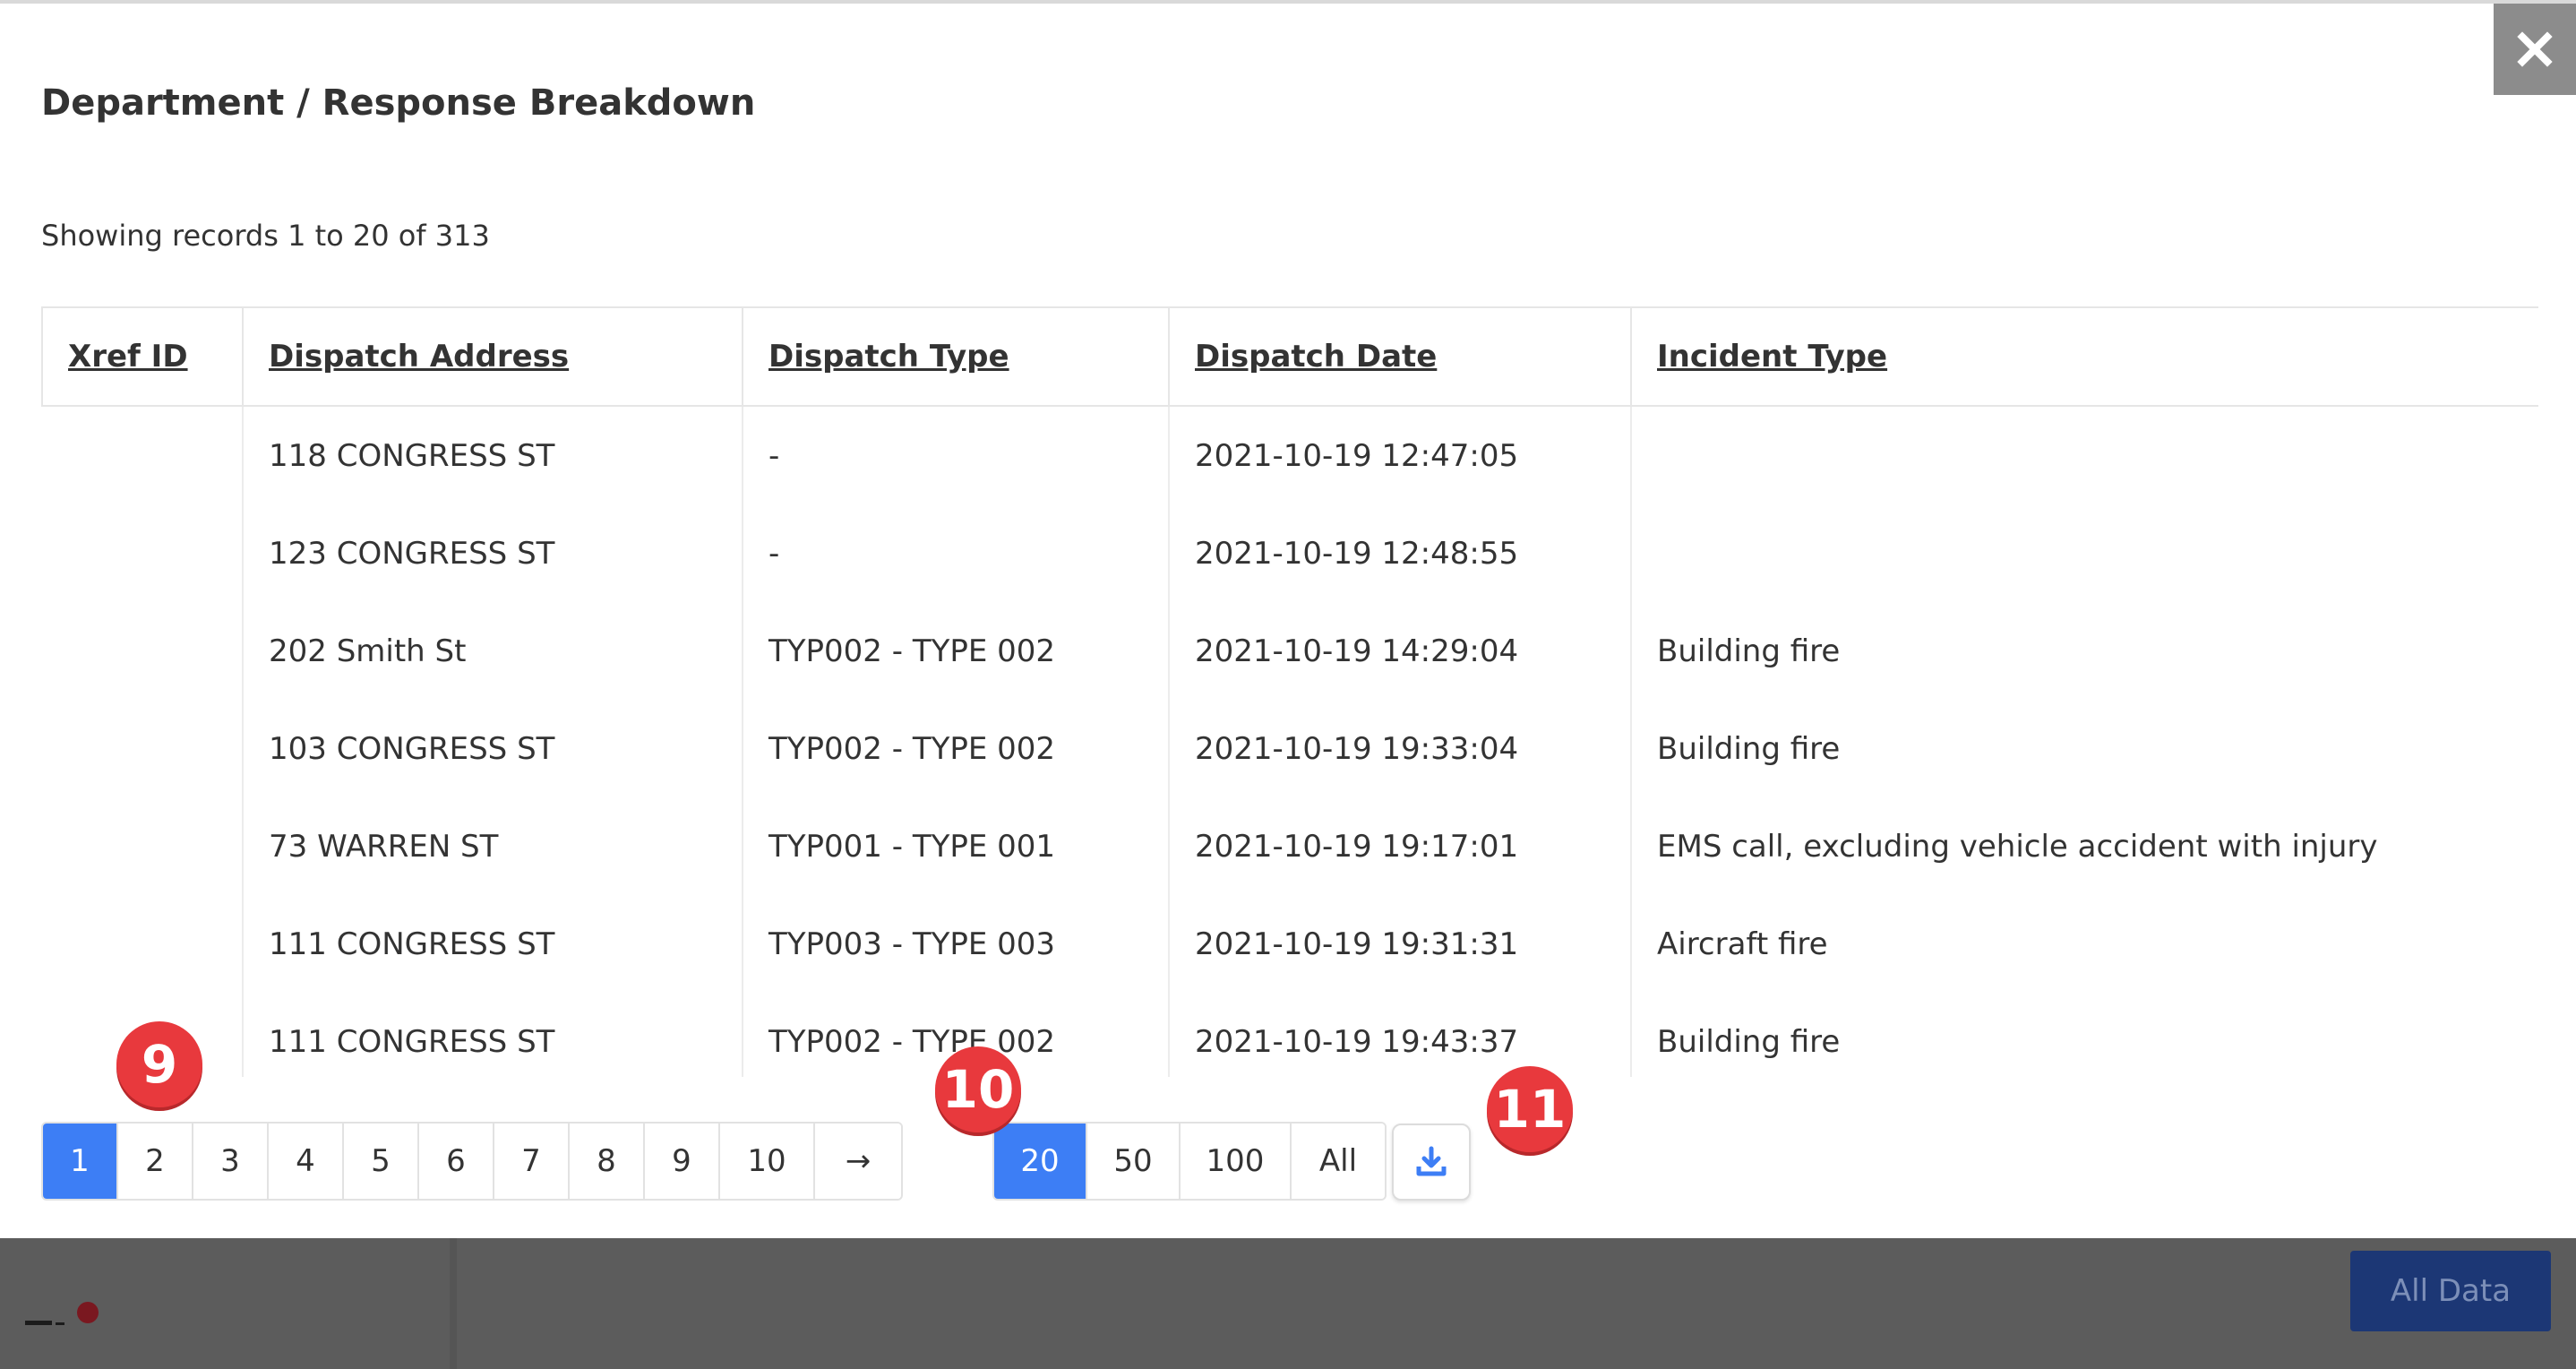 This screenshot has height=1369, width=2576. Describe the element at coordinates (682, 1161) in the screenshot. I see `page-button-9: 9` at that location.